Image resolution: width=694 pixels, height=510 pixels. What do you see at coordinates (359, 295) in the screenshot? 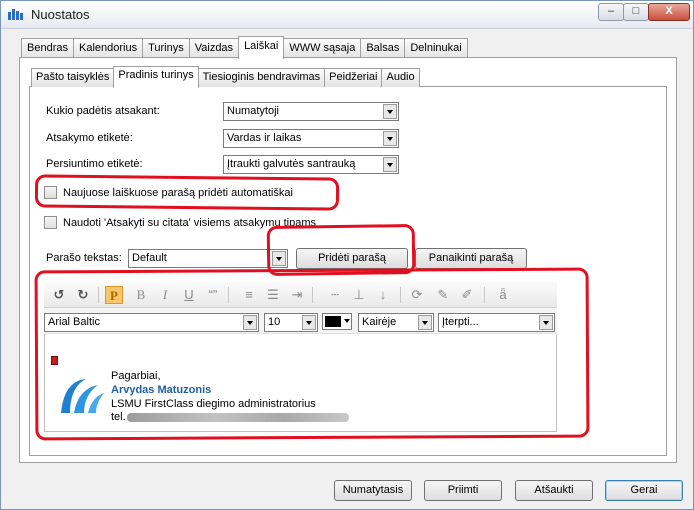
I see `line-icon: ⊥` at bounding box center [359, 295].